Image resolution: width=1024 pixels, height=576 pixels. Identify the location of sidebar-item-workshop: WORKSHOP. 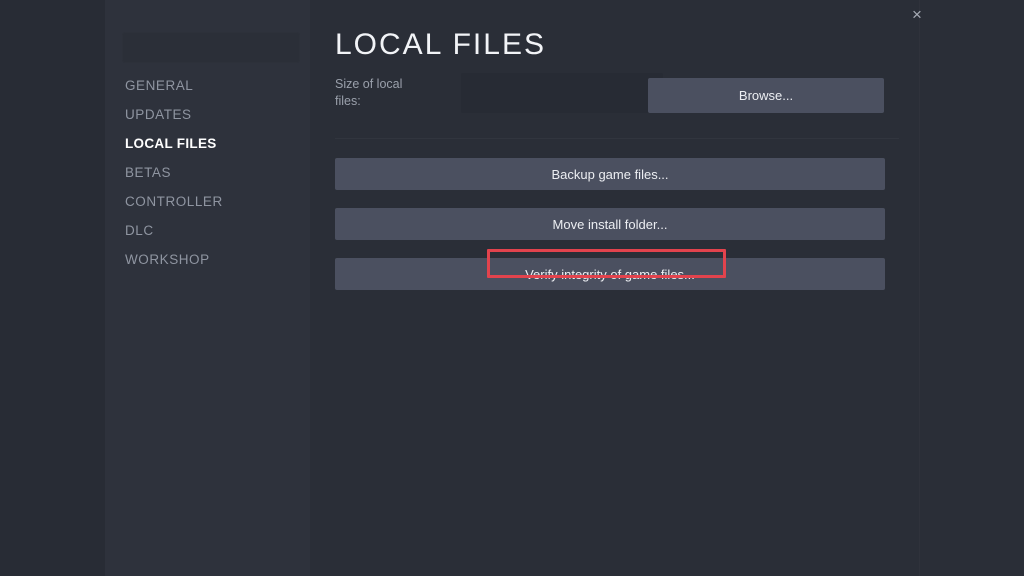
(207, 259).